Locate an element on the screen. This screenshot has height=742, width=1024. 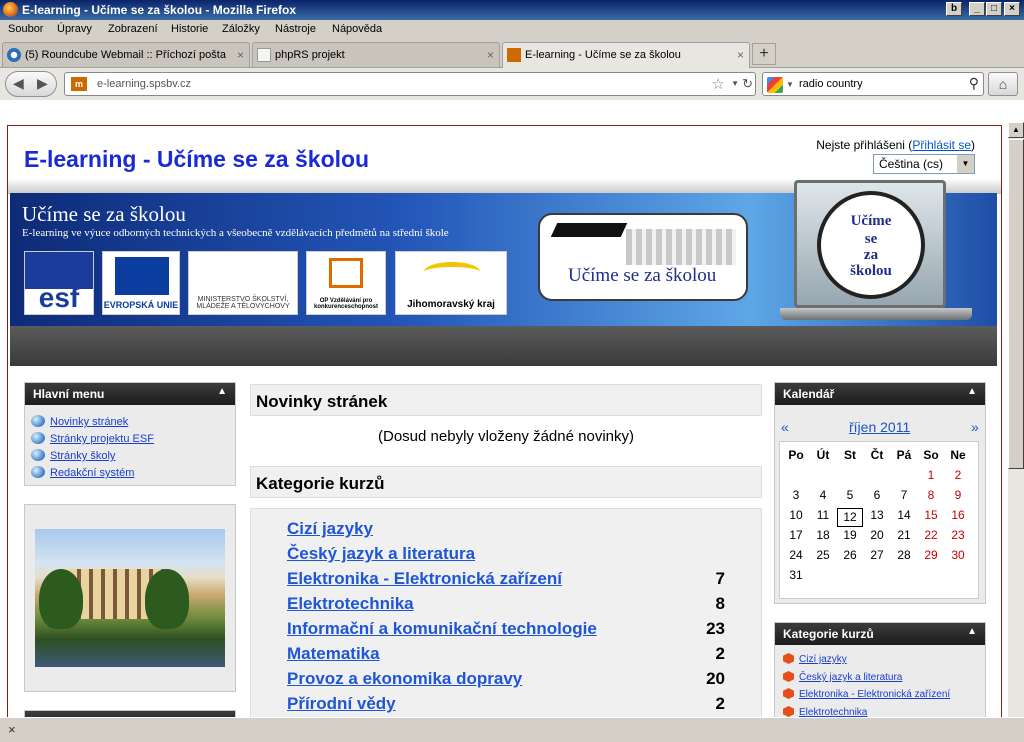
close-button: × is located at coordinates (1012, 9).